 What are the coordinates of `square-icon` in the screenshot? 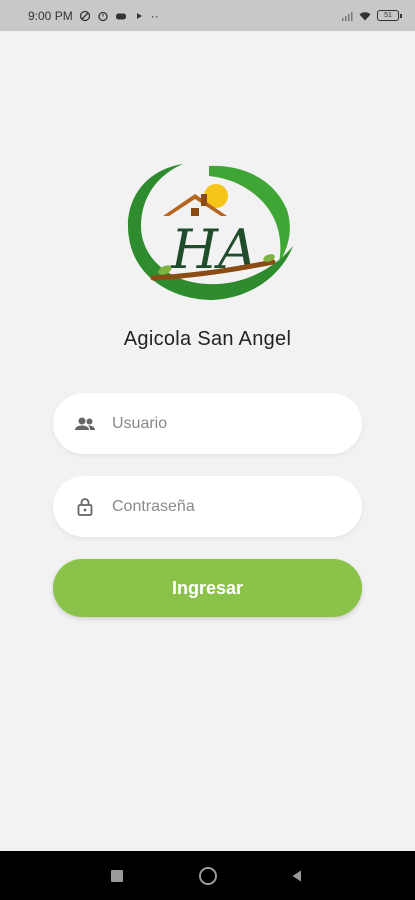 It's located at (117, 875).